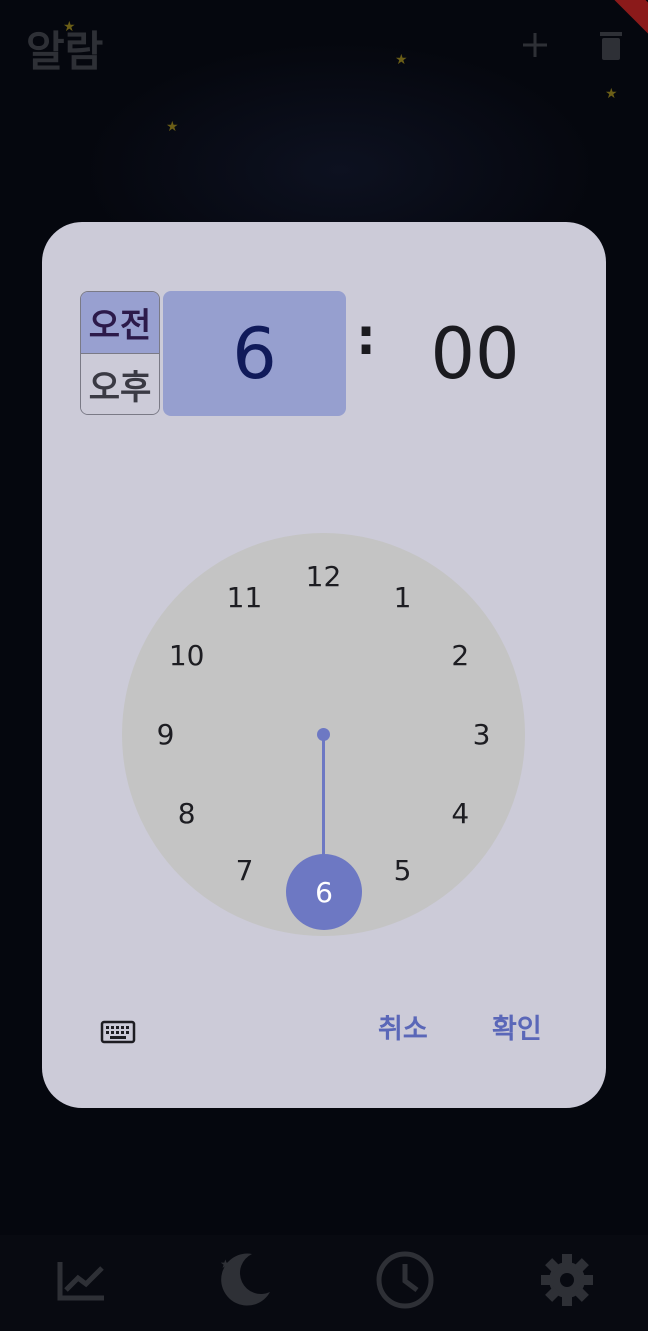 This screenshot has width=648, height=1331. I want to click on clock-center-dot, so click(323, 734).